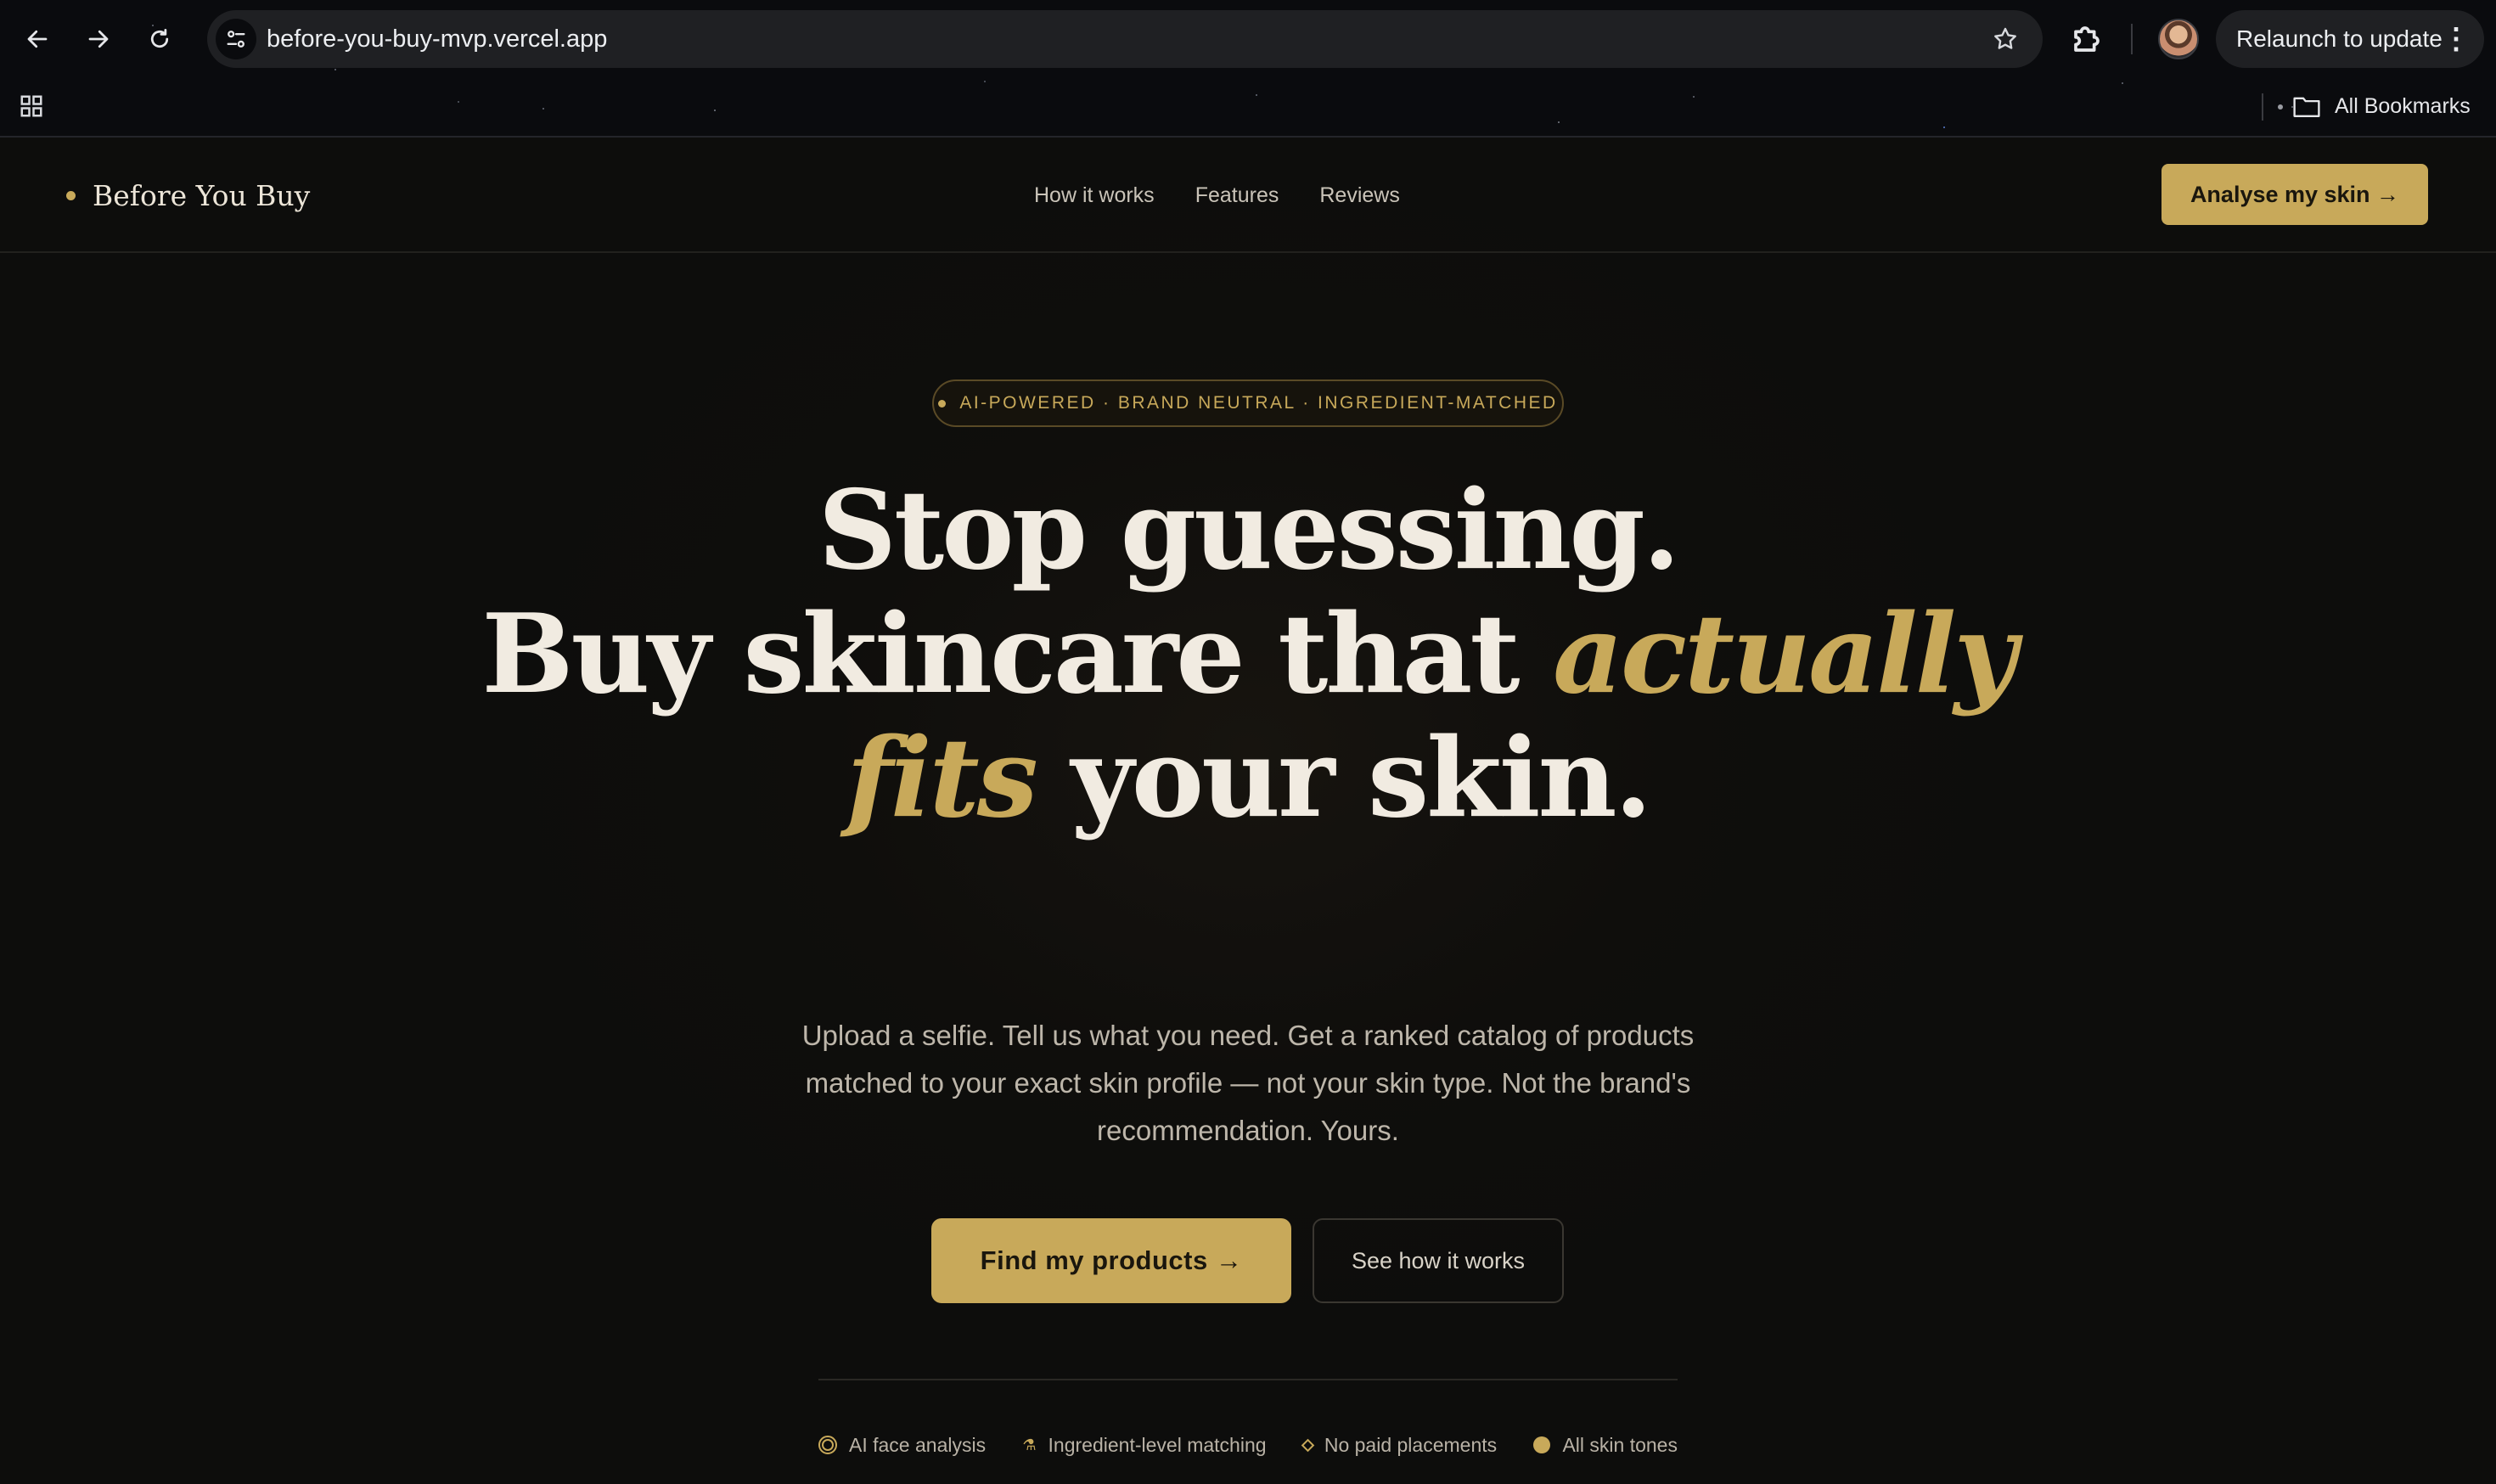  Describe the element at coordinates (1620, 1444) in the screenshot. I see `feature-label: All skin tones` at that location.